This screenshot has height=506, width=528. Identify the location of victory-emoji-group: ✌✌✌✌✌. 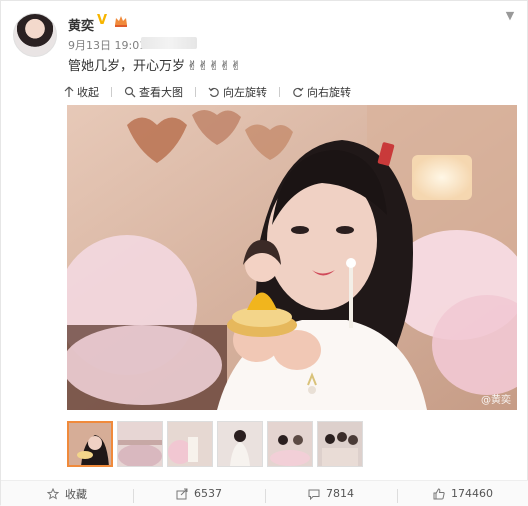
(214, 66).